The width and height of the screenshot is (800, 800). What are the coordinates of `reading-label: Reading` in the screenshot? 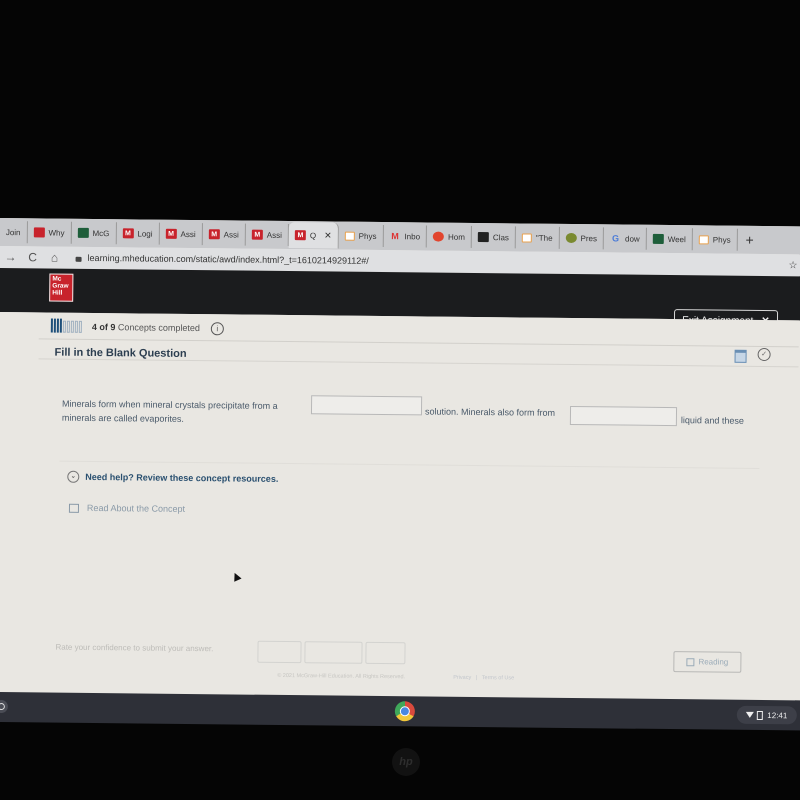 It's located at (713, 662).